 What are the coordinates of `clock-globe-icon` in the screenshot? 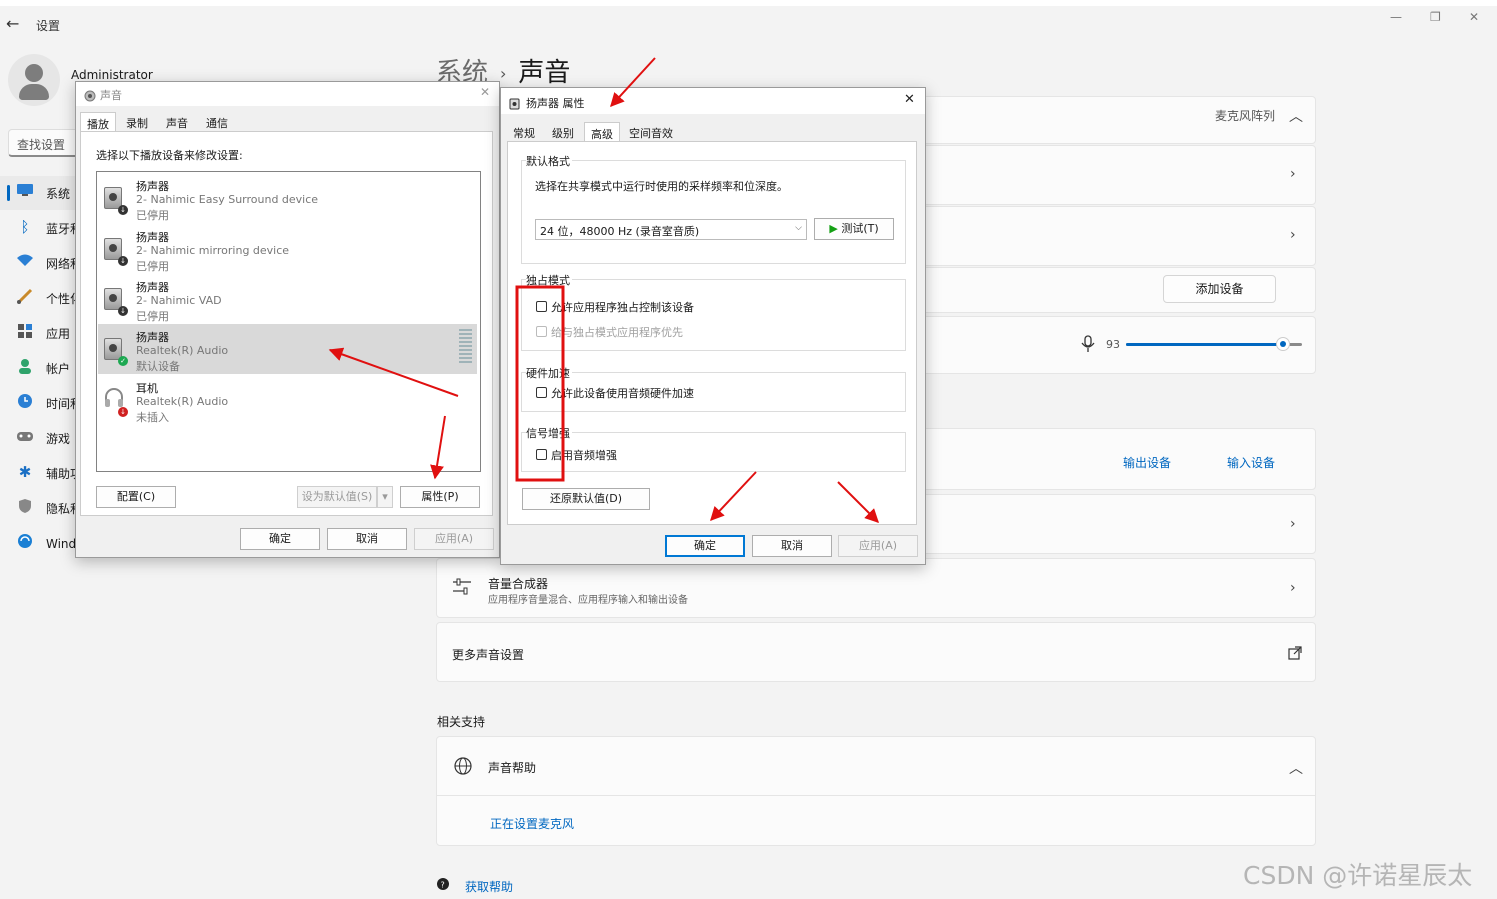 It's located at (25, 403).